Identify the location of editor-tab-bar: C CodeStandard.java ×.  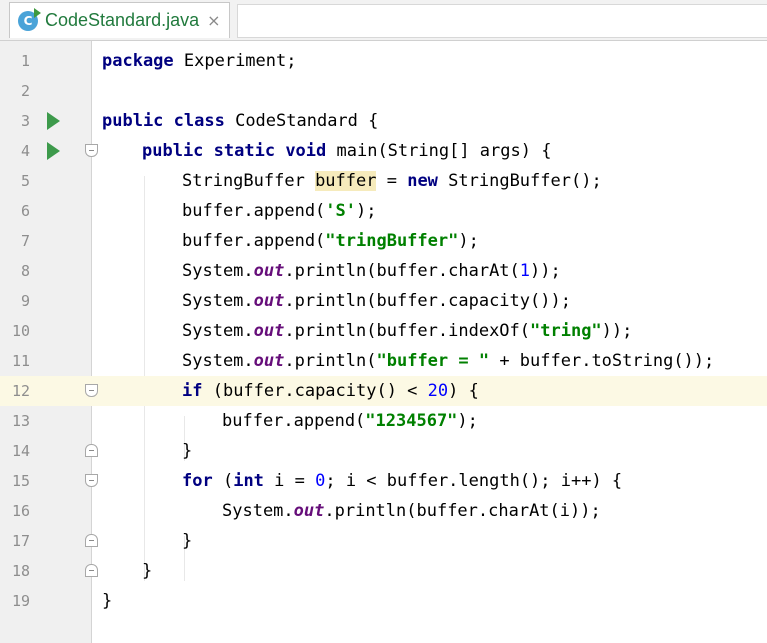
(383, 20).